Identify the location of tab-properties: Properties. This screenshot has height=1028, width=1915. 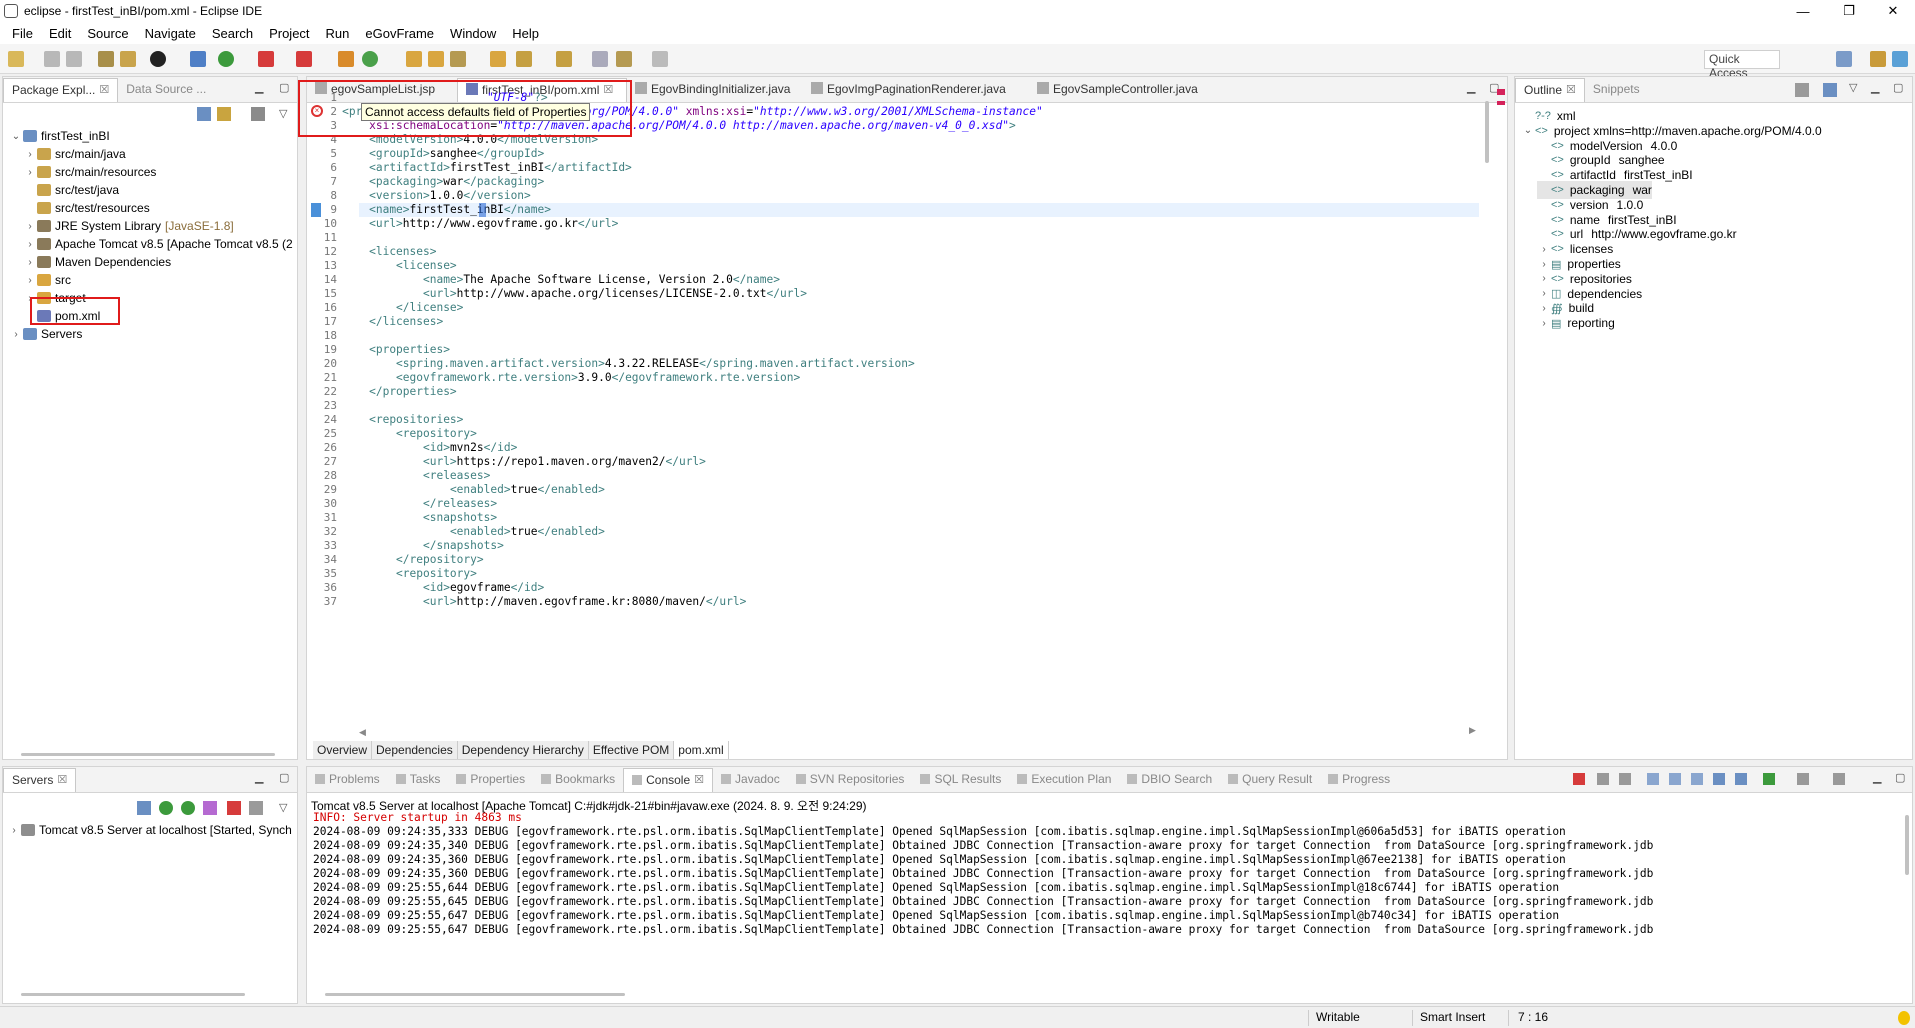
(490, 780).